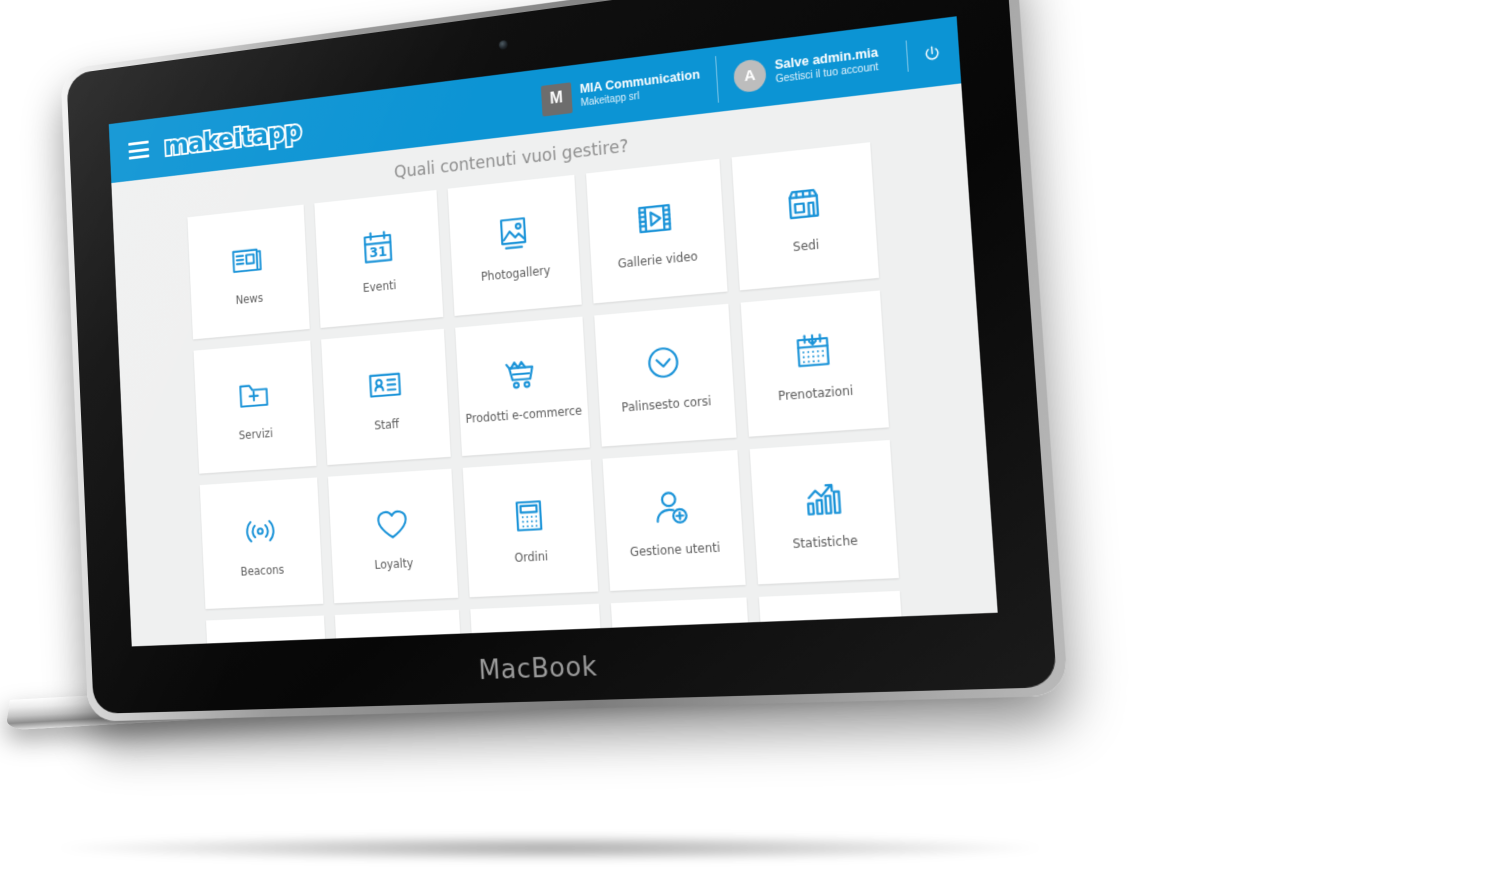 Image resolution: width=1510 pixels, height=877 pixels. I want to click on tile-label: Statistiche, so click(825, 542).